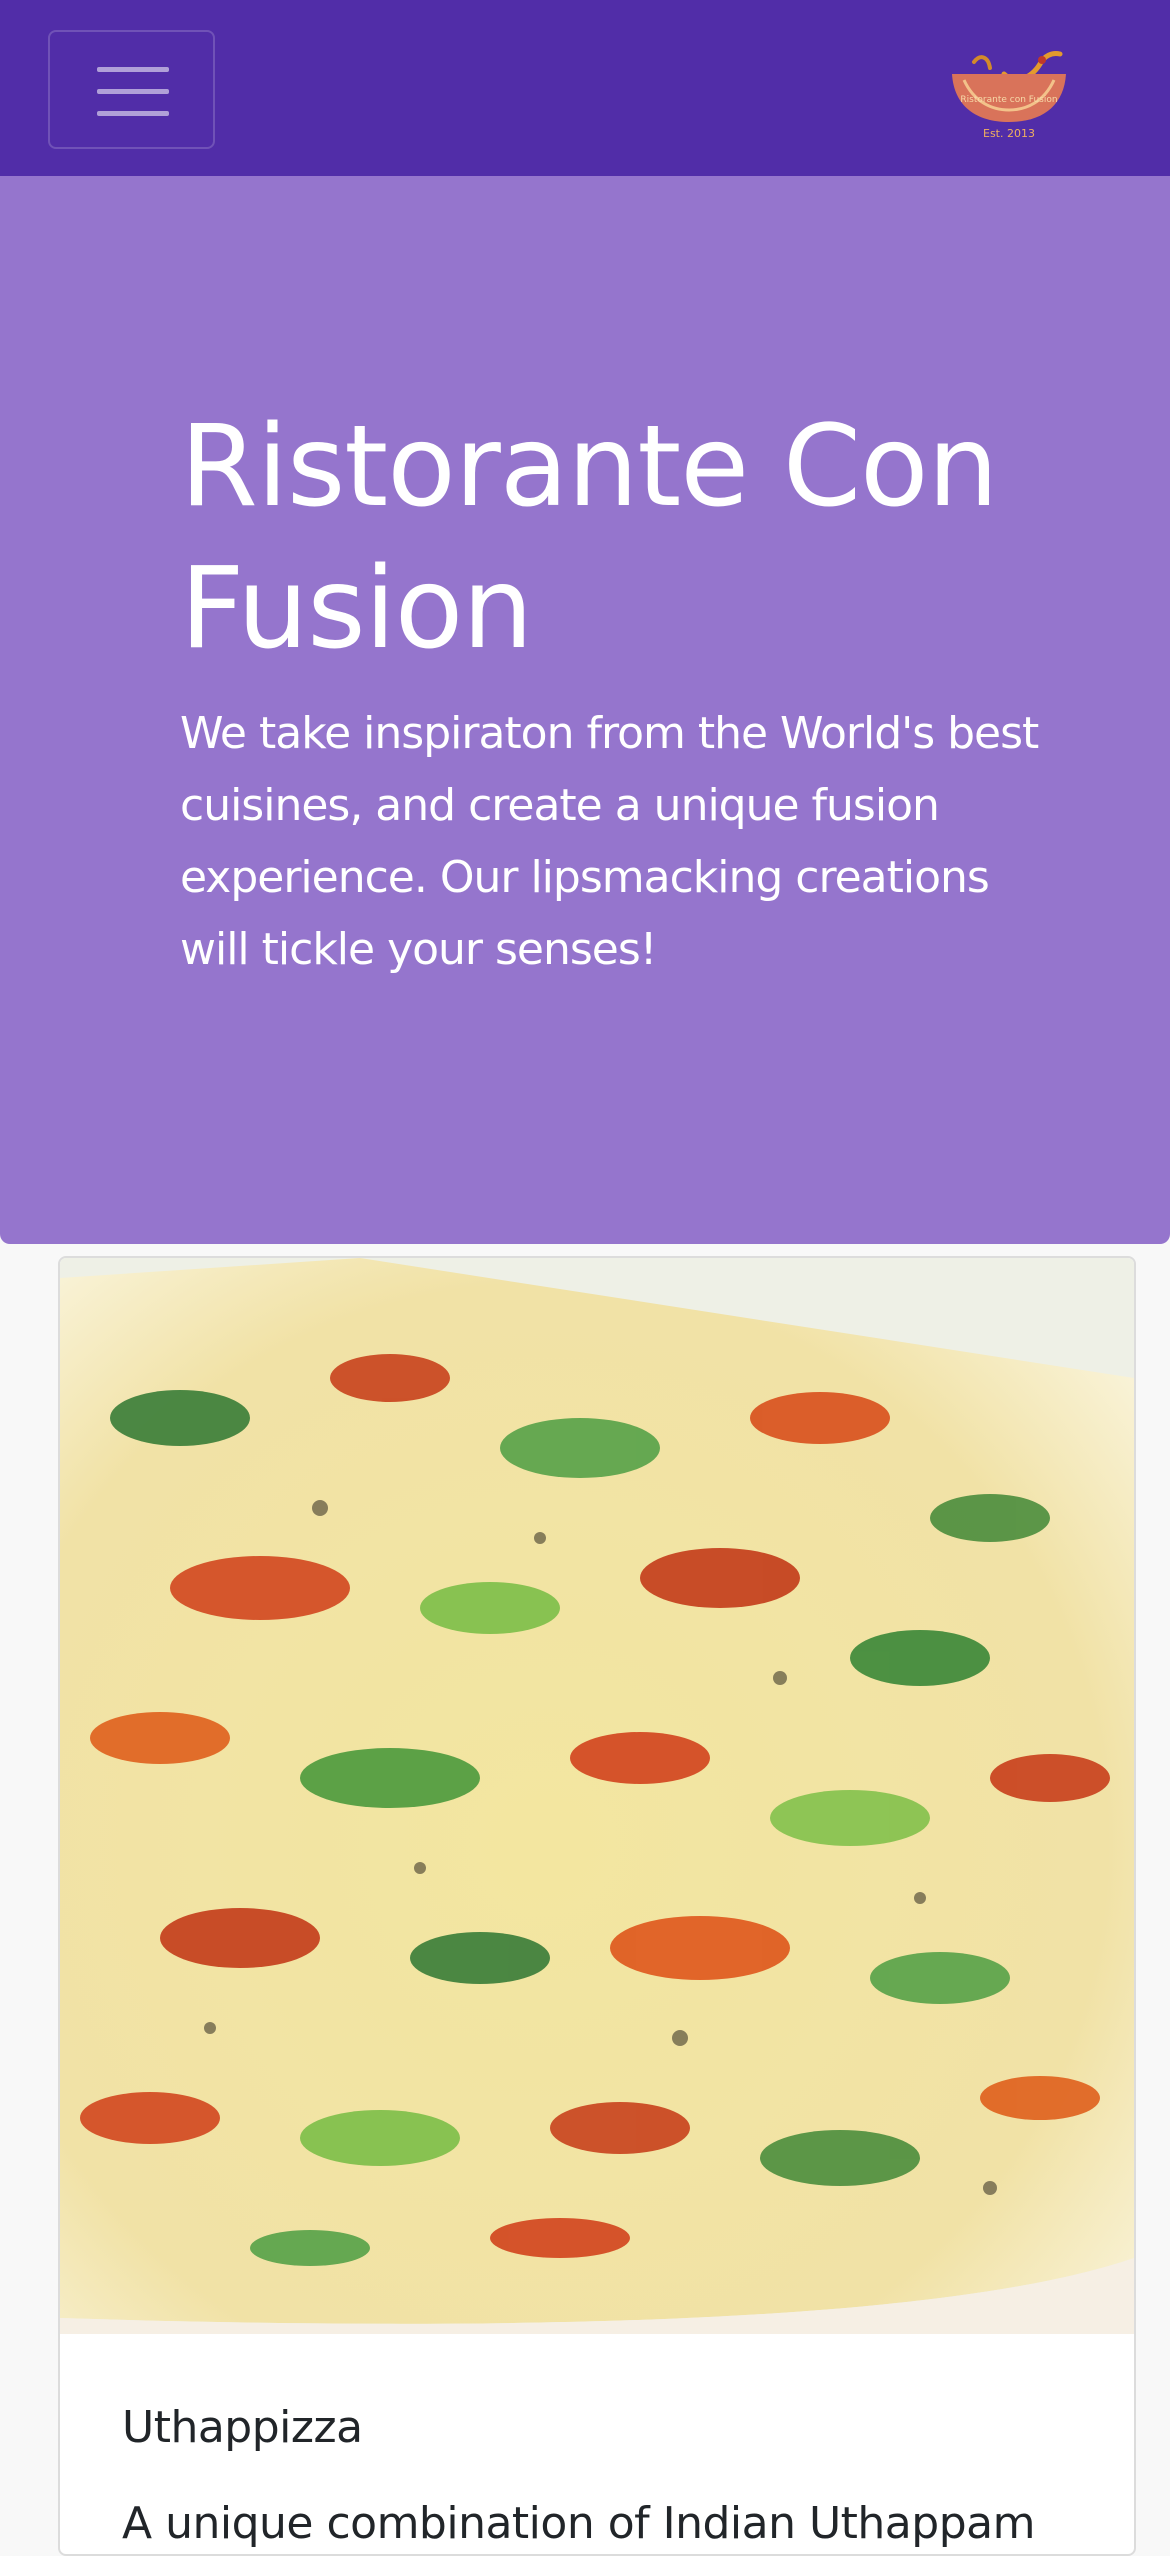  What do you see at coordinates (1009, 133) in the screenshot?
I see `logo-est-text: Est. 2013` at bounding box center [1009, 133].